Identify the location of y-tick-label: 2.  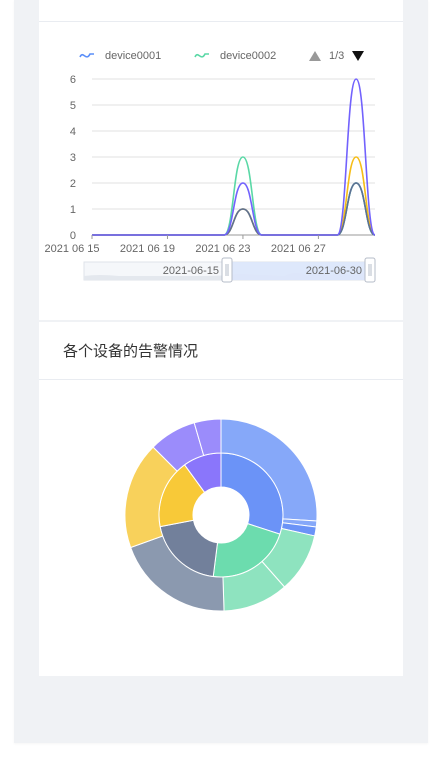
(73, 184).